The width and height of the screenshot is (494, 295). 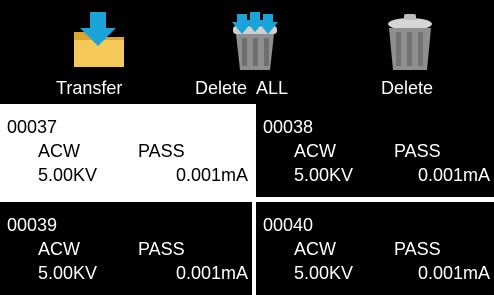 What do you see at coordinates (89, 88) in the screenshot?
I see `transfer-label: Transfer` at bounding box center [89, 88].